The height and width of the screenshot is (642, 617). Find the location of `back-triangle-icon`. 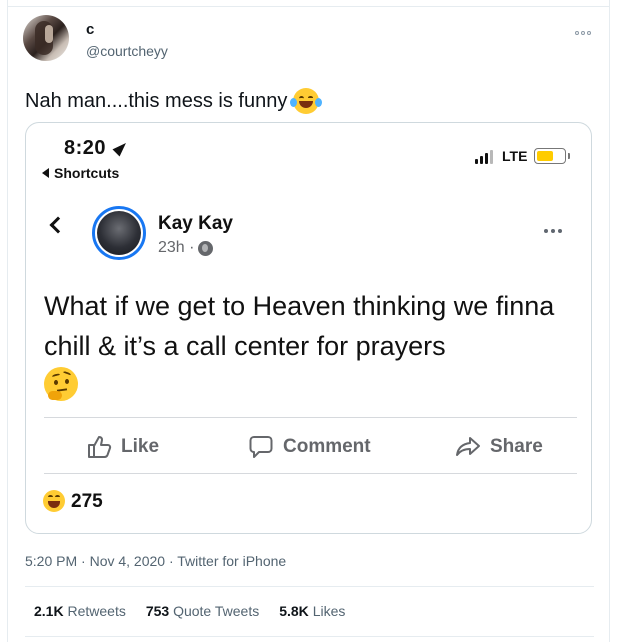

back-triangle-icon is located at coordinates (45, 173).